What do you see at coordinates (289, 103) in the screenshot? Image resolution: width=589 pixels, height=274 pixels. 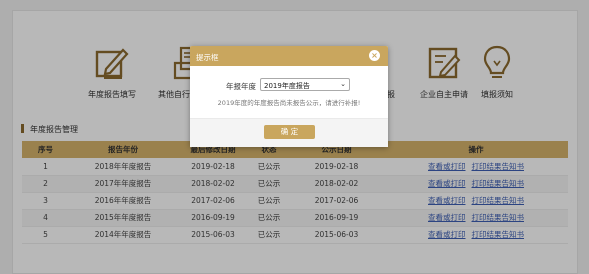 I see `dialog-message: 2019年度的年度报告尚未报告公示，请进行补报!` at bounding box center [289, 103].